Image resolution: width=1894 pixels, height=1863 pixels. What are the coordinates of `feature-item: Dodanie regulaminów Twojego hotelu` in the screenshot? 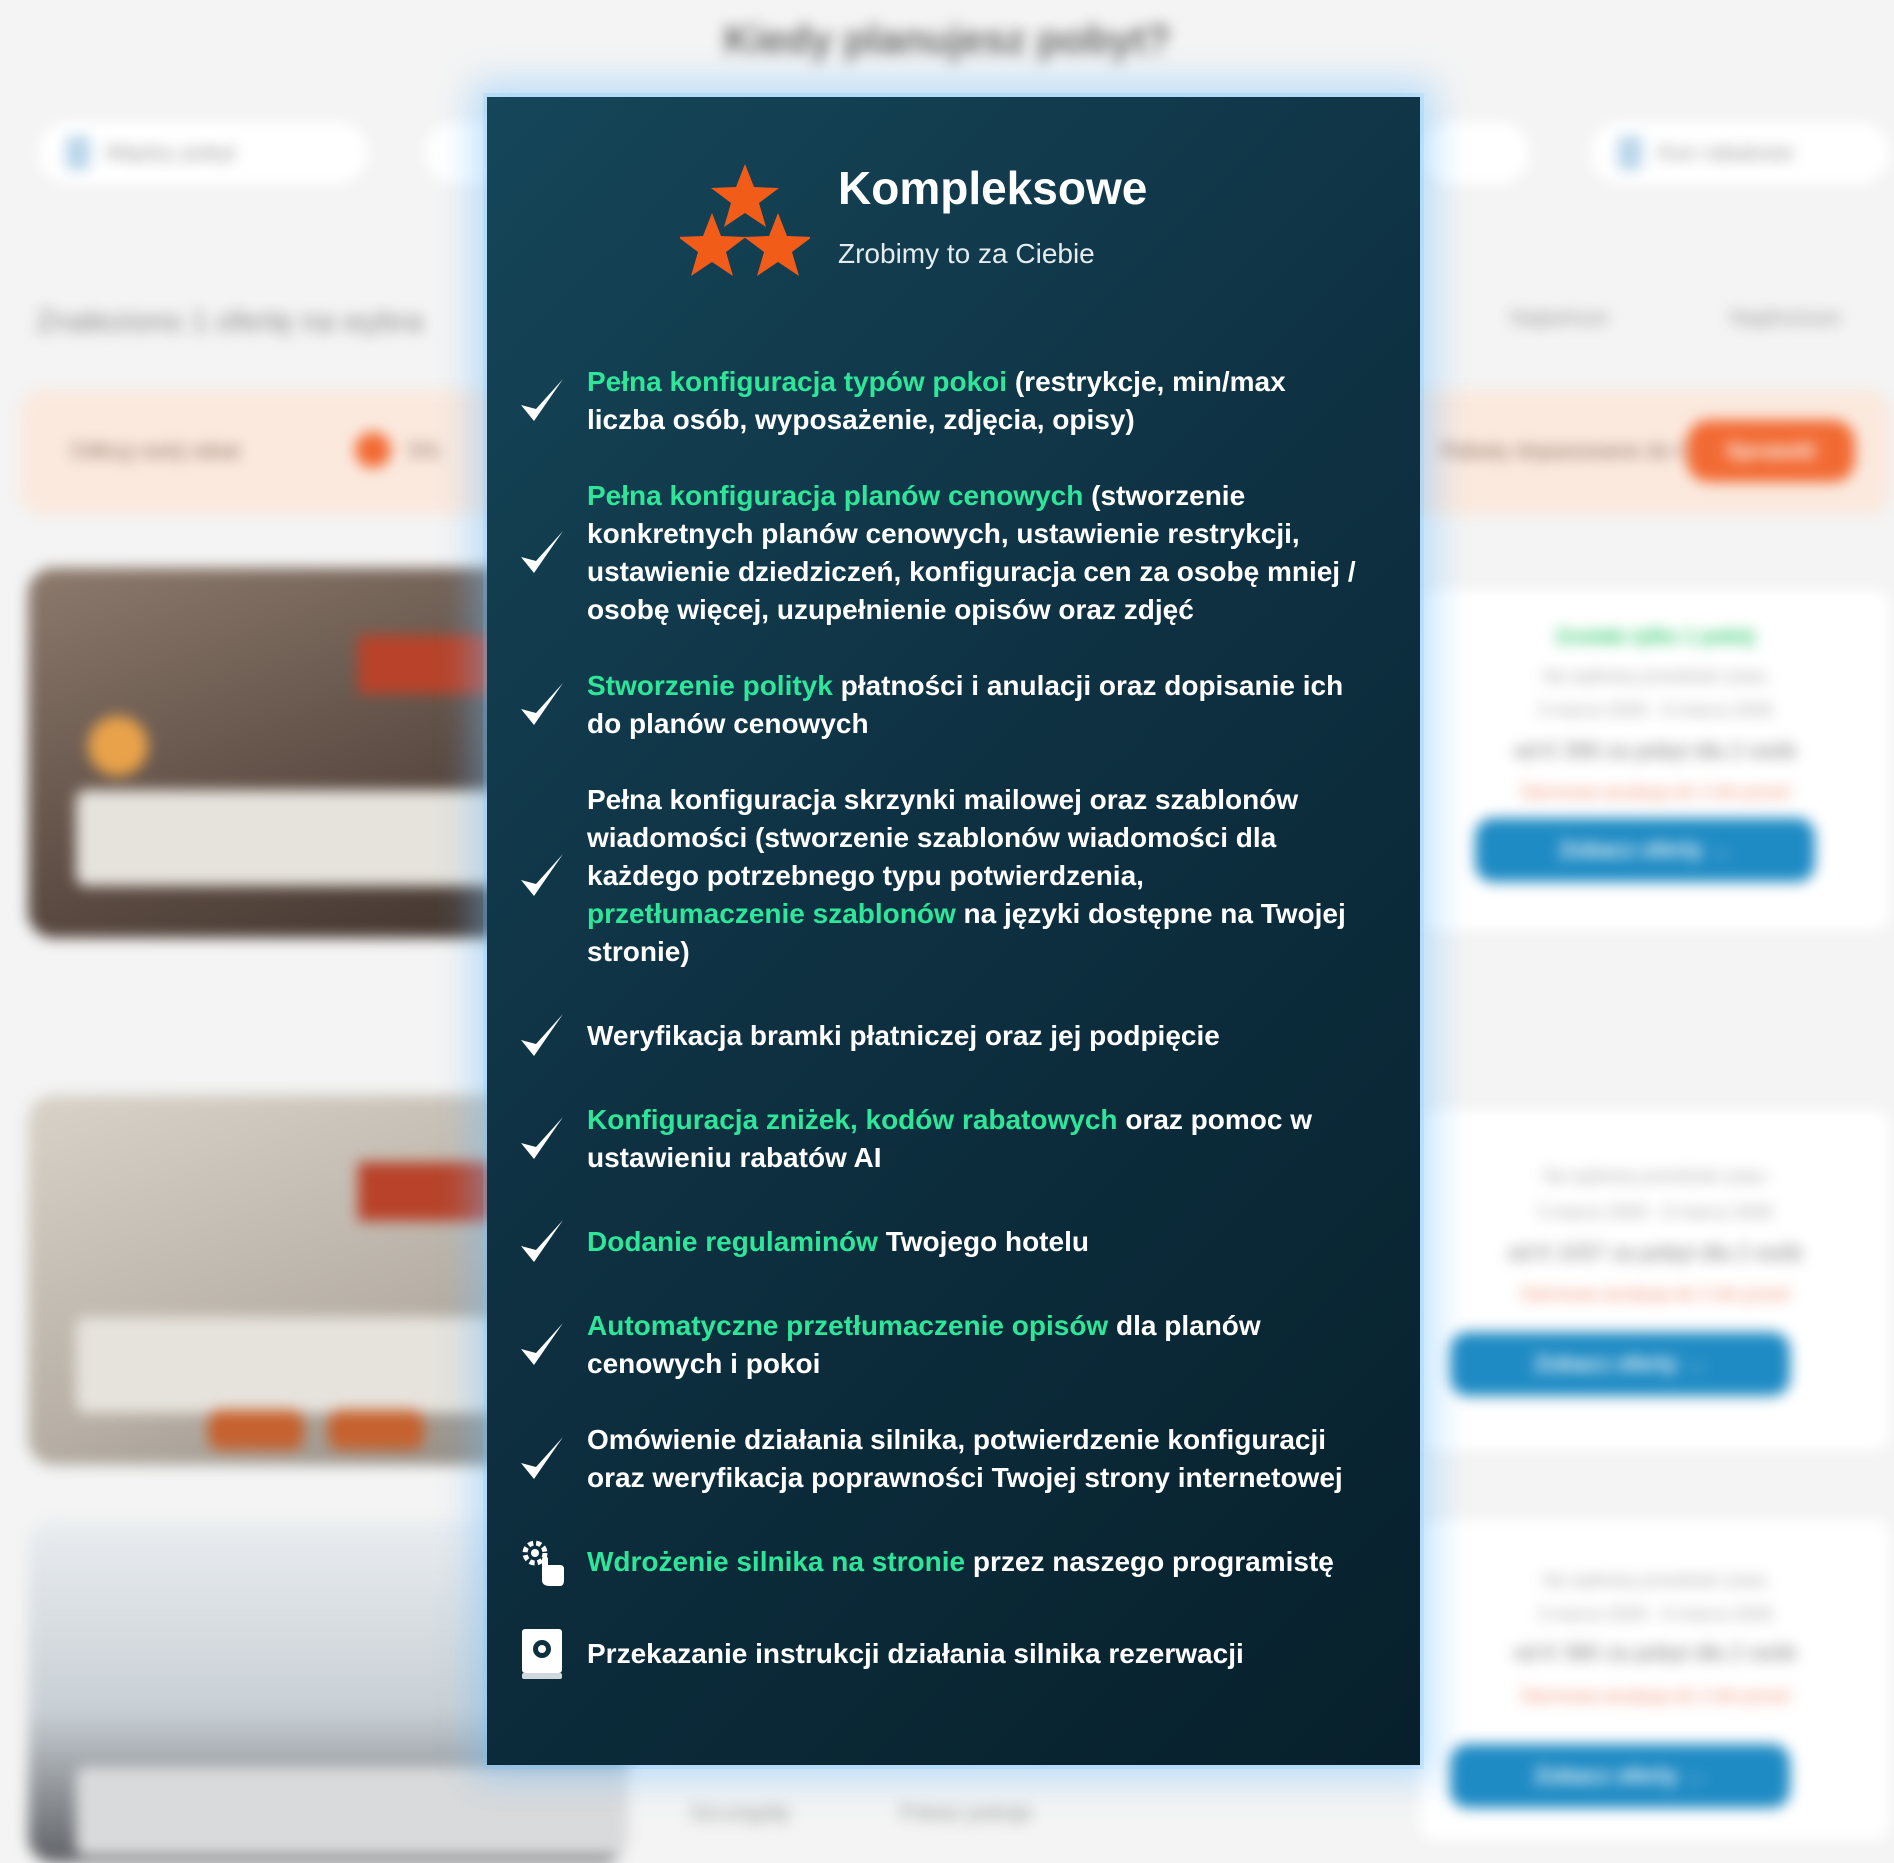 It's located at (957, 1242).